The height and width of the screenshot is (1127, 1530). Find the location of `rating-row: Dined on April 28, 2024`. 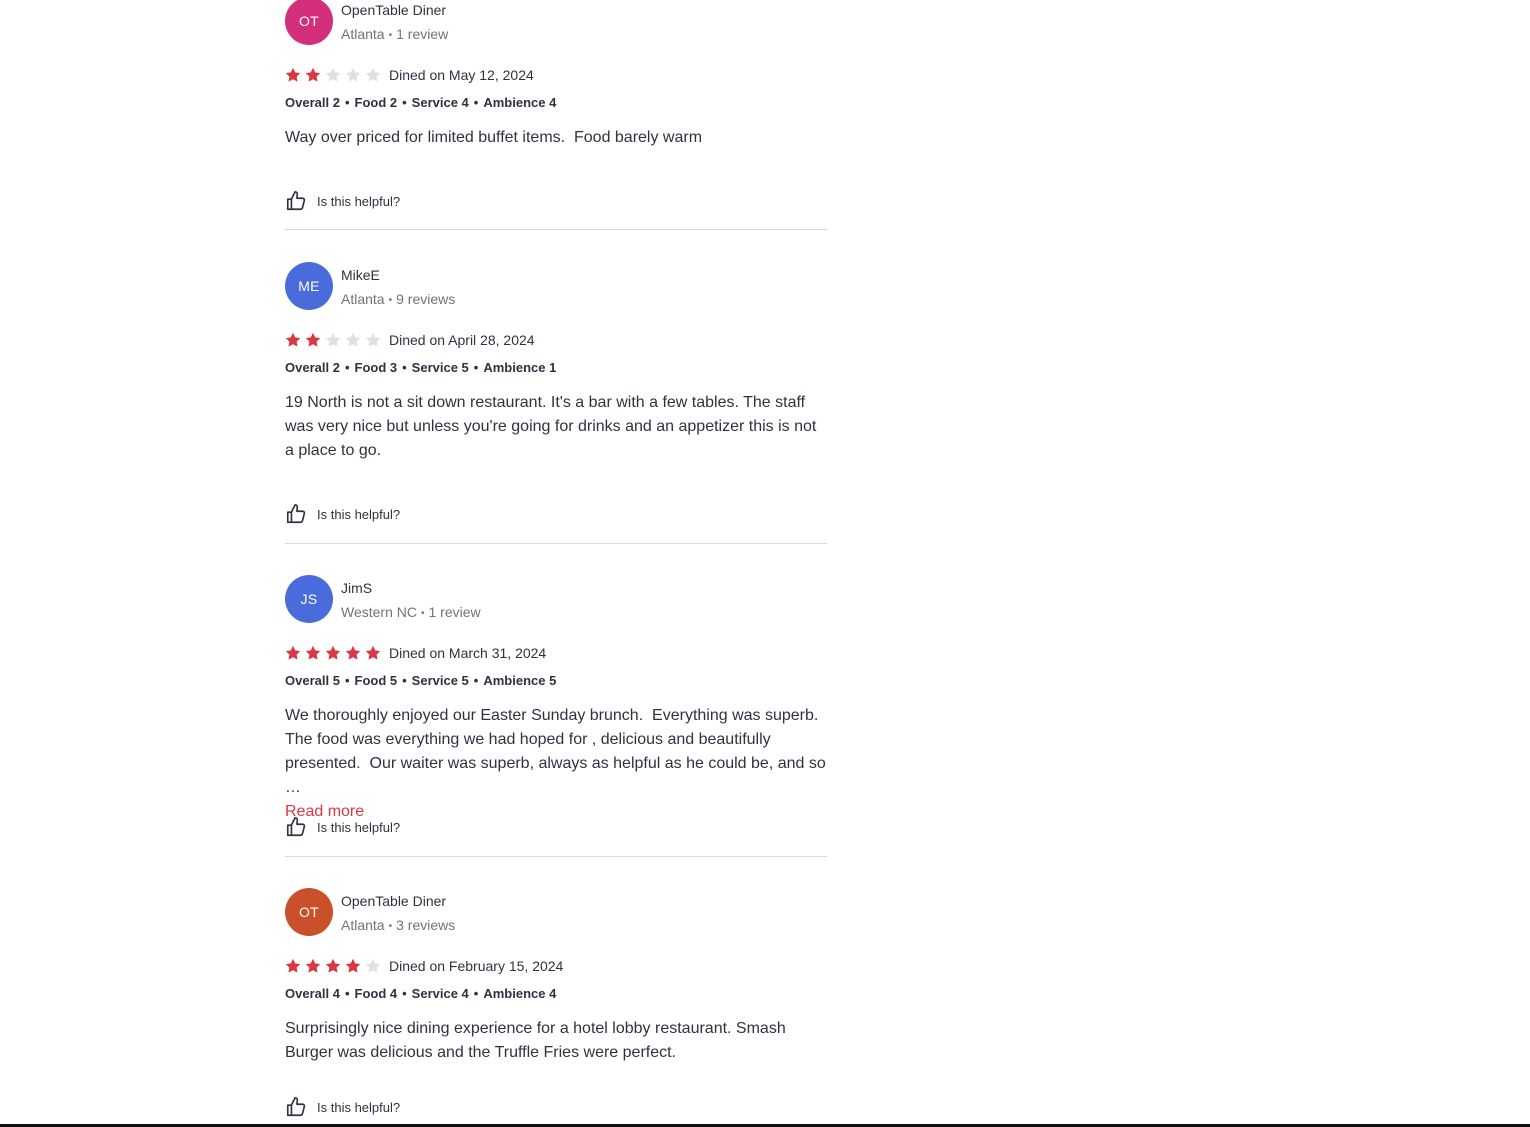

rating-row: Dined on April 28, 2024 is located at coordinates (556, 340).